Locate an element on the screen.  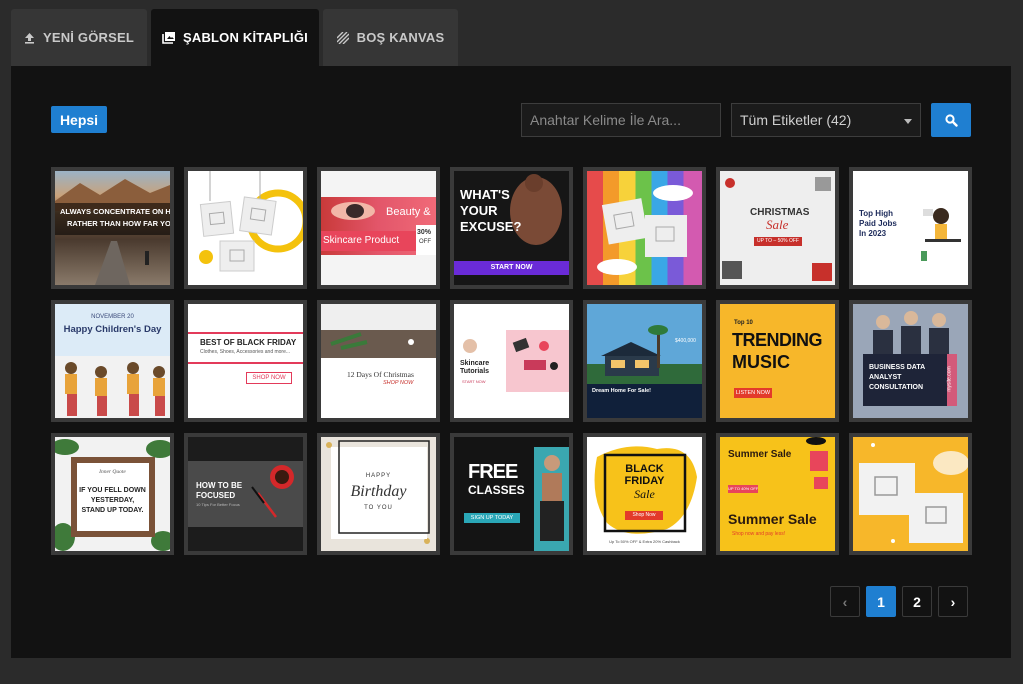
tag-filter-all: Hepsi is located at coordinates (79, 119).